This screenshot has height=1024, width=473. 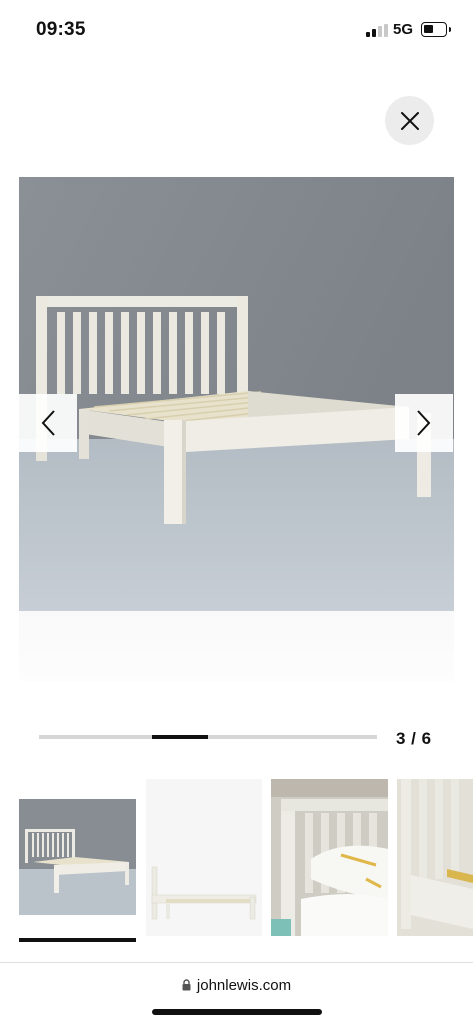 What do you see at coordinates (377, 30) in the screenshot?
I see `cellular-signal-icon` at bounding box center [377, 30].